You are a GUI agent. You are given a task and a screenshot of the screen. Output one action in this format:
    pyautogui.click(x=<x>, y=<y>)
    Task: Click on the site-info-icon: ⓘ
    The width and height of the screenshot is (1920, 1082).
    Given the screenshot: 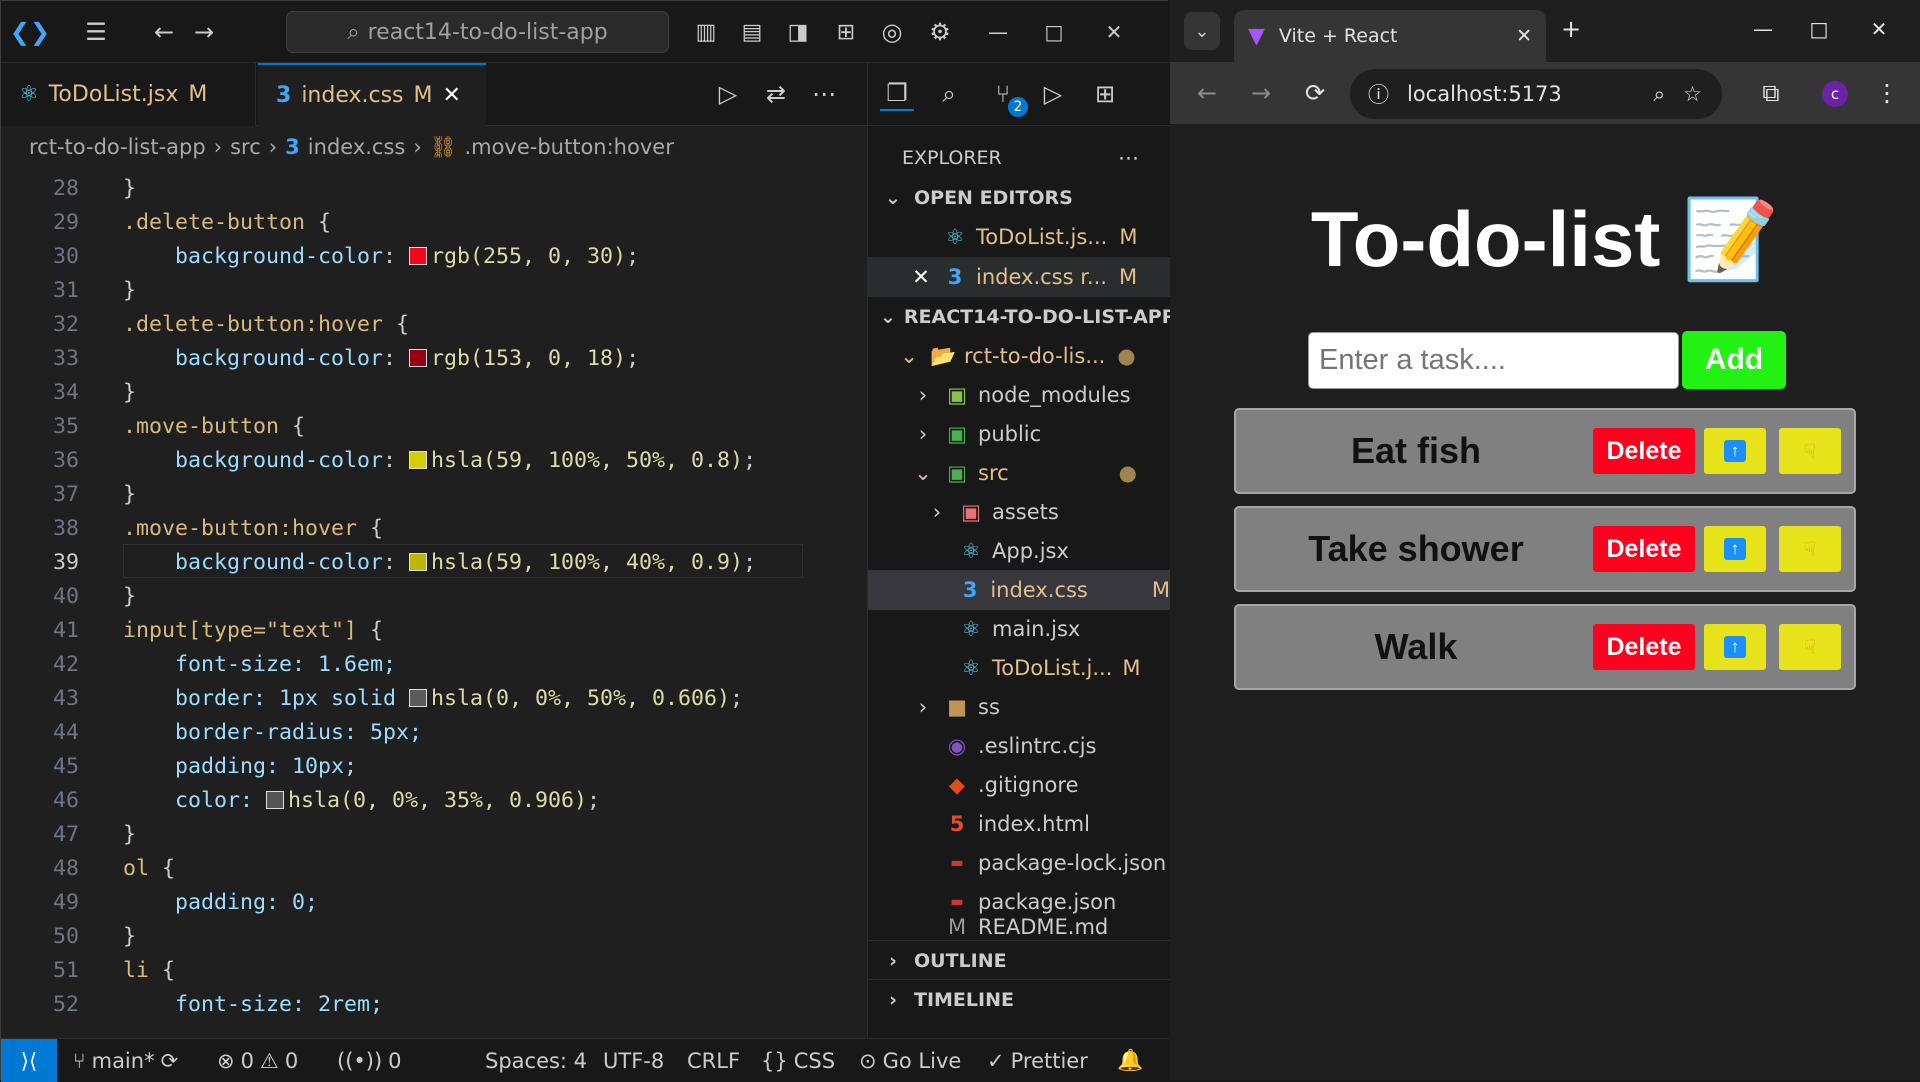 What is the action you would take?
    pyautogui.click(x=1378, y=94)
    